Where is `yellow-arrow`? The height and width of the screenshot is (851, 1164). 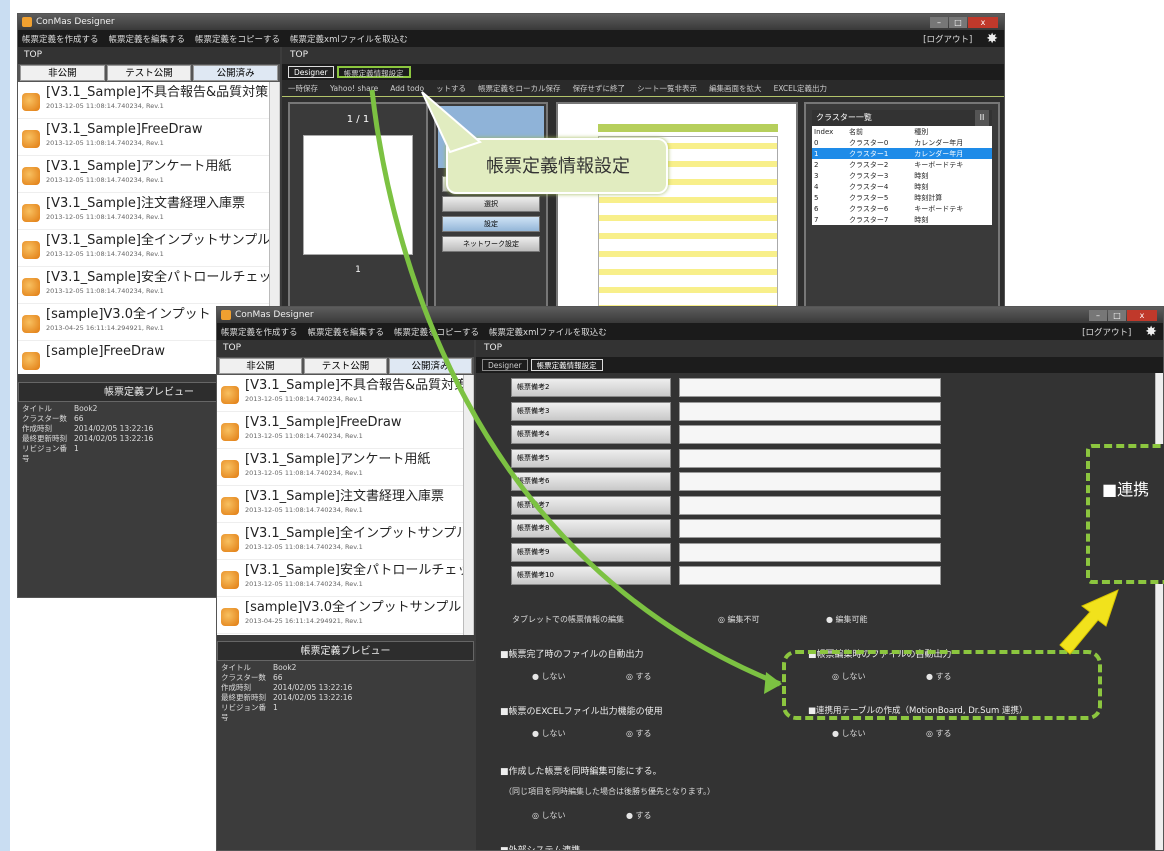
yellow-arrow is located at coordinates (1089, 622).